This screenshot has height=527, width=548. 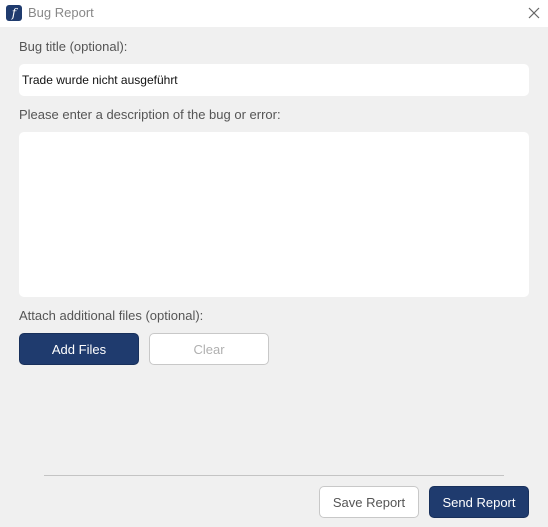 I want to click on save-report-button: Save Report, so click(x=369, y=502).